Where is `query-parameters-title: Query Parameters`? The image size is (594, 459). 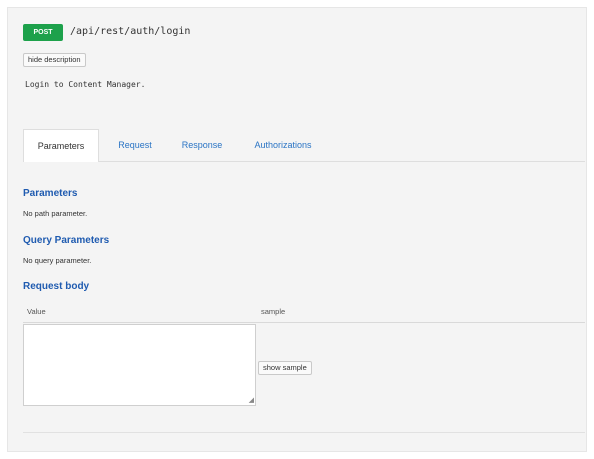 query-parameters-title: Query Parameters is located at coordinates (66, 240).